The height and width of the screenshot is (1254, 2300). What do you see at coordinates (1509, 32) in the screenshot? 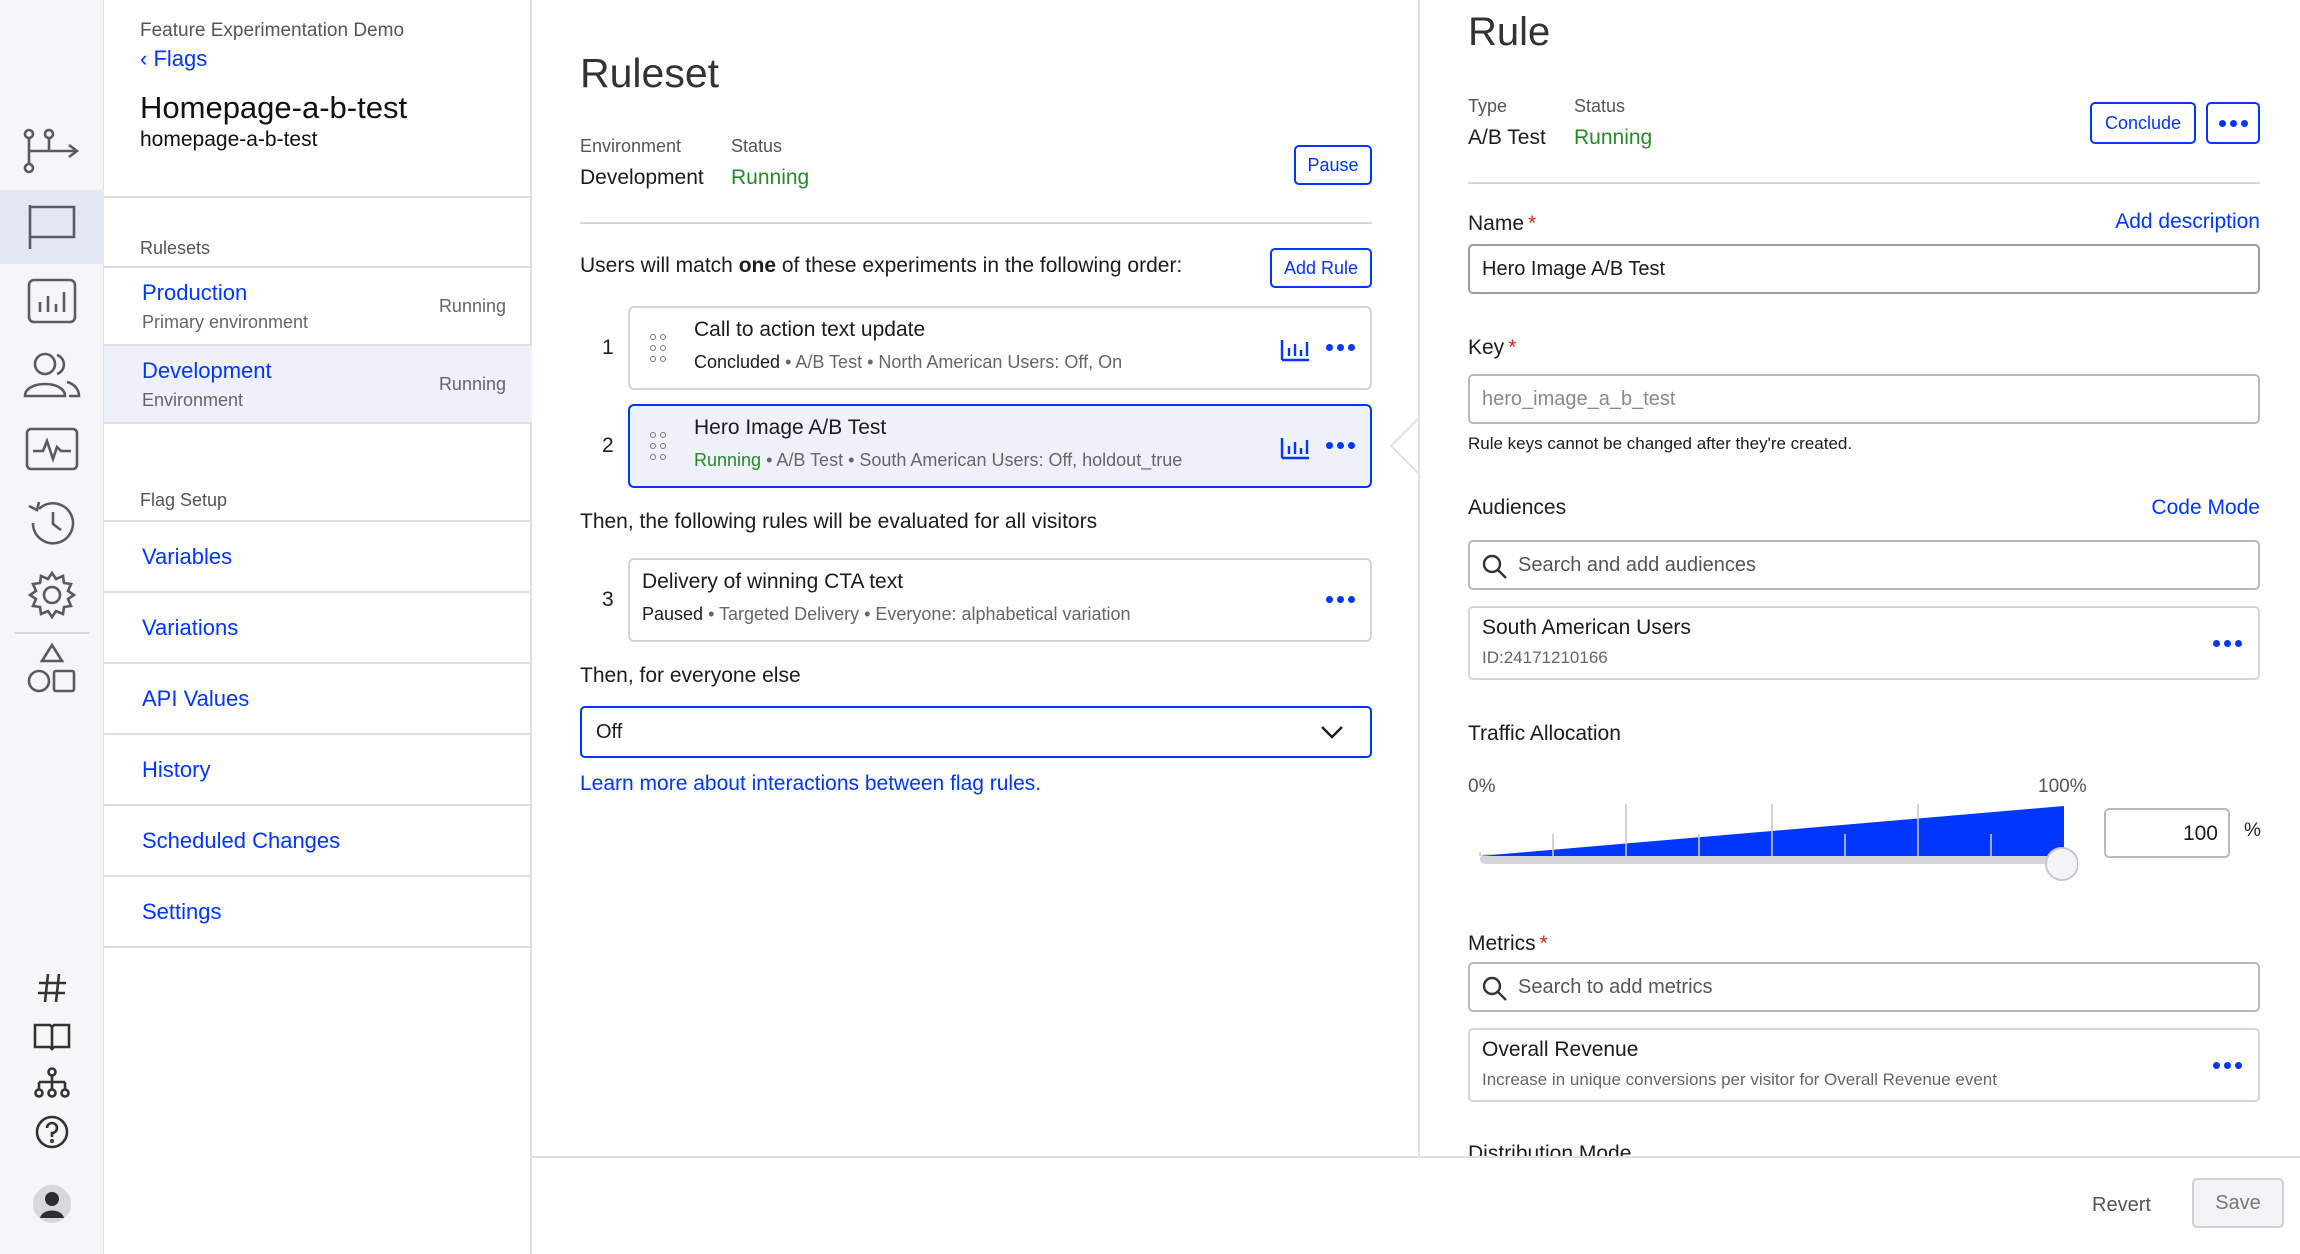
I see `rule-heading: Rule` at bounding box center [1509, 32].